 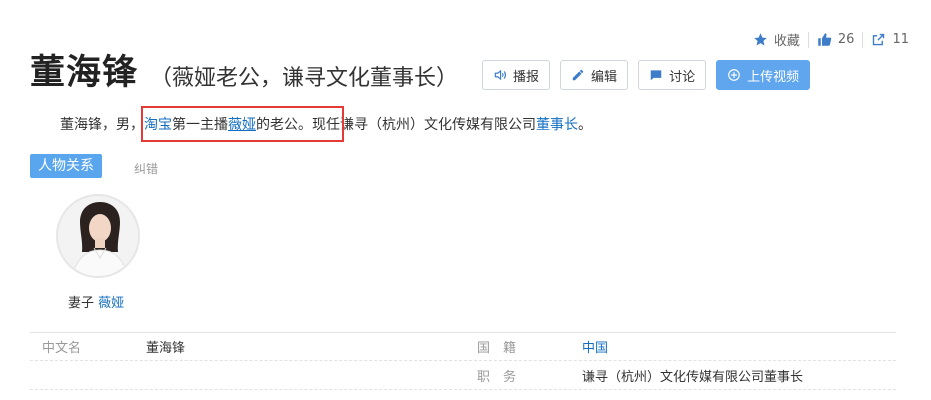 I want to click on plus-circle-icon, so click(x=734, y=75).